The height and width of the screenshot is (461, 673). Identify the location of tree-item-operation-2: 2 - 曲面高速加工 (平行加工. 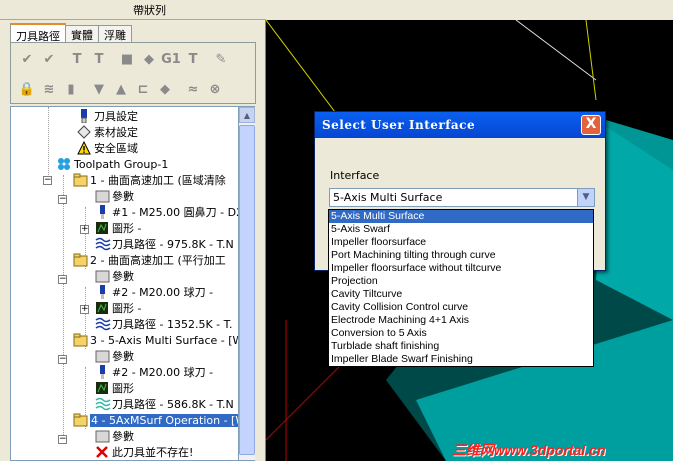
(149, 260).